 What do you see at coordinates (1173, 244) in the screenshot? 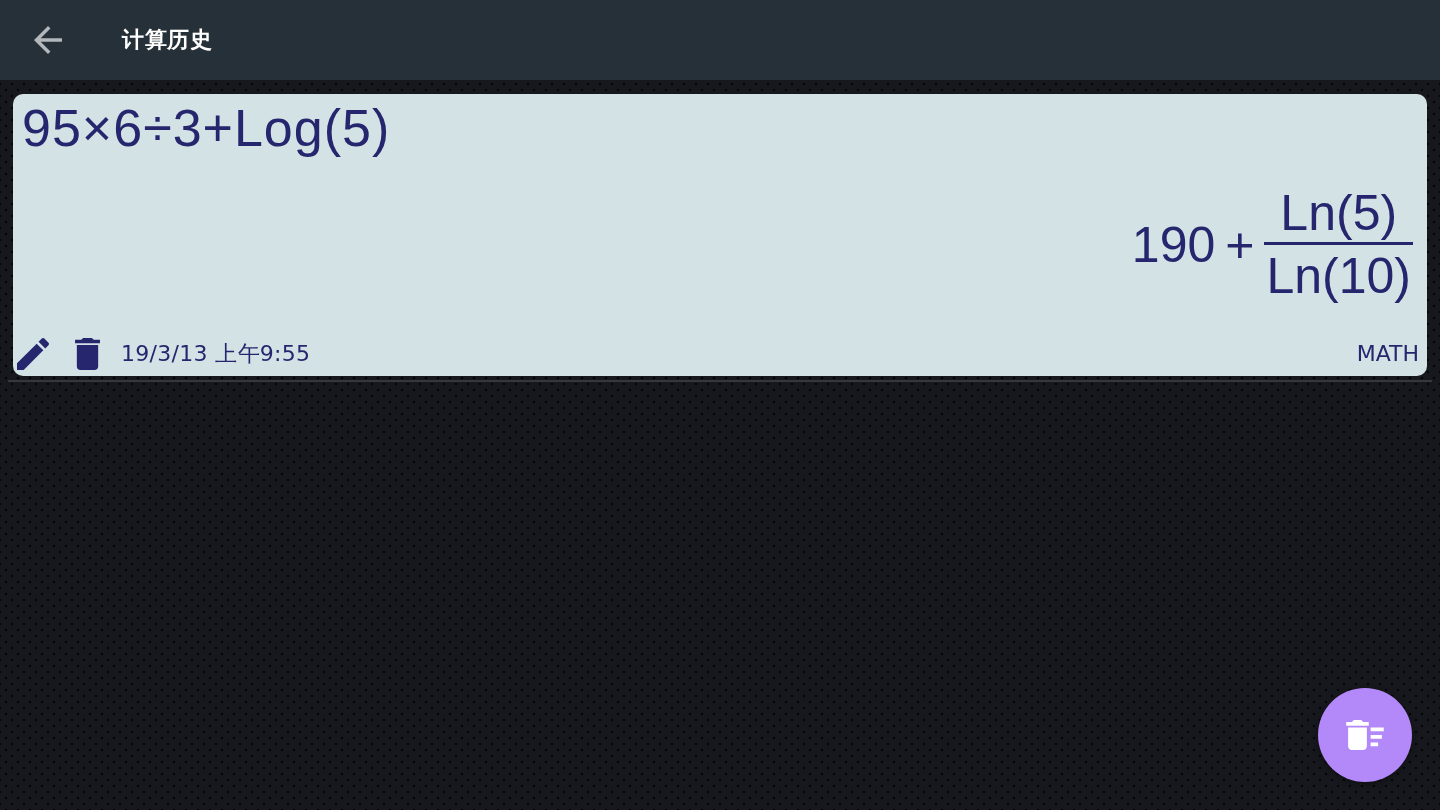
I see `result-text: 190` at bounding box center [1173, 244].